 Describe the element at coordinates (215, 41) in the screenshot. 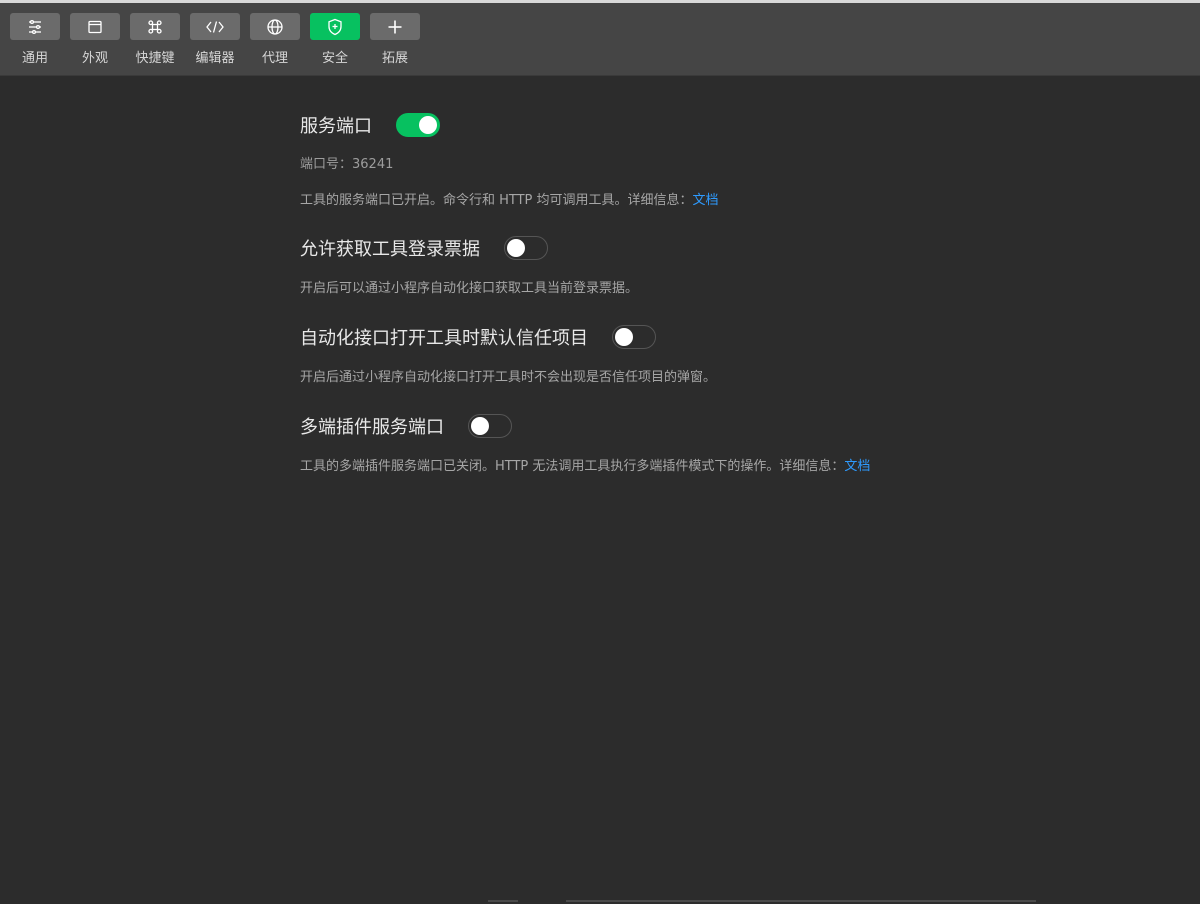

I see `tab-editor: 编辑器` at that location.